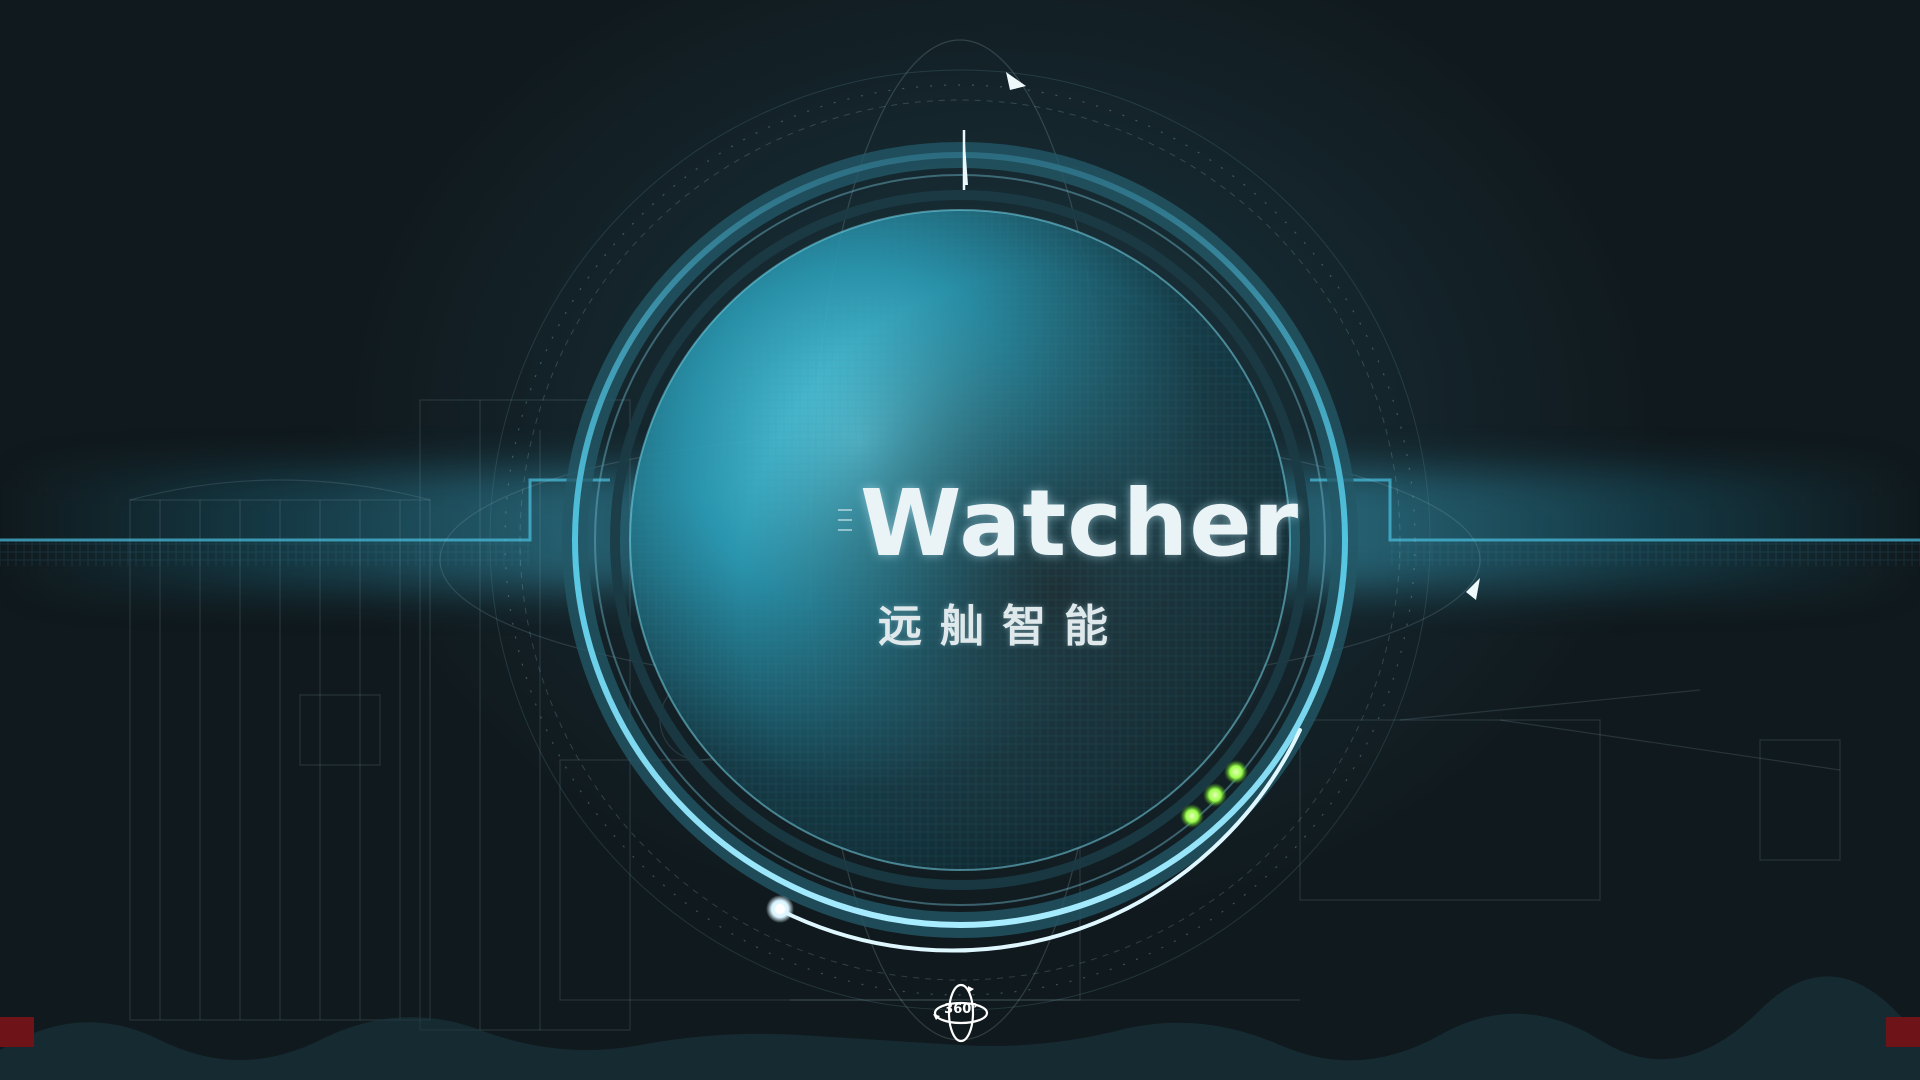 The width and height of the screenshot is (1920, 1080). I want to click on brand-block: Watcher 远舢智能, so click(1069, 561).